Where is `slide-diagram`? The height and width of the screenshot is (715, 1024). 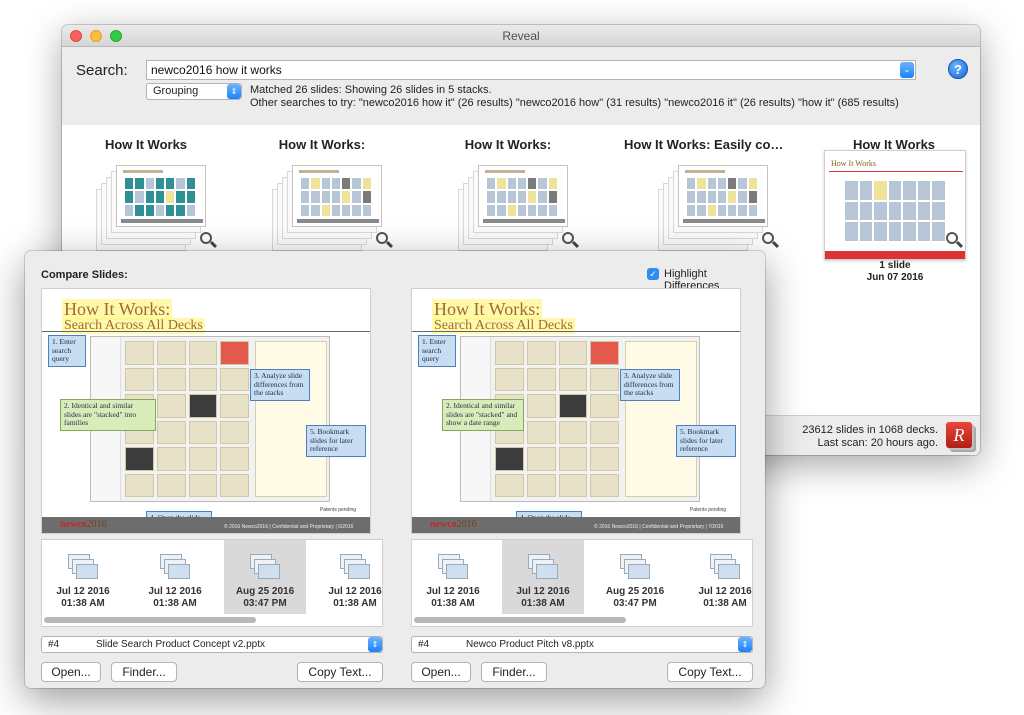 slide-diagram is located at coordinates (895, 211).